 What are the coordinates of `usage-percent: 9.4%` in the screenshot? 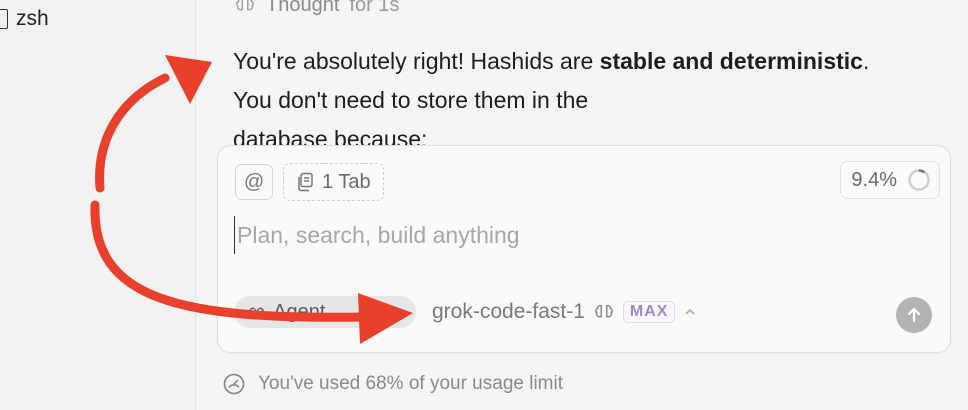 It's located at (874, 179).